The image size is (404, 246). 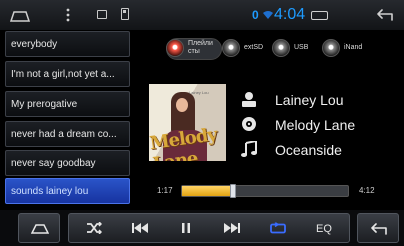 What do you see at coordinates (255, 15) in the screenshot?
I see `notification-count: 0` at bounding box center [255, 15].